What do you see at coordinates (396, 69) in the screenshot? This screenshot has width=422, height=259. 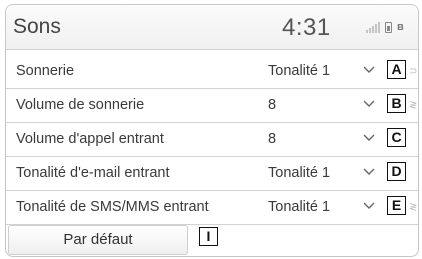 I see `callout-label: A` at bounding box center [396, 69].